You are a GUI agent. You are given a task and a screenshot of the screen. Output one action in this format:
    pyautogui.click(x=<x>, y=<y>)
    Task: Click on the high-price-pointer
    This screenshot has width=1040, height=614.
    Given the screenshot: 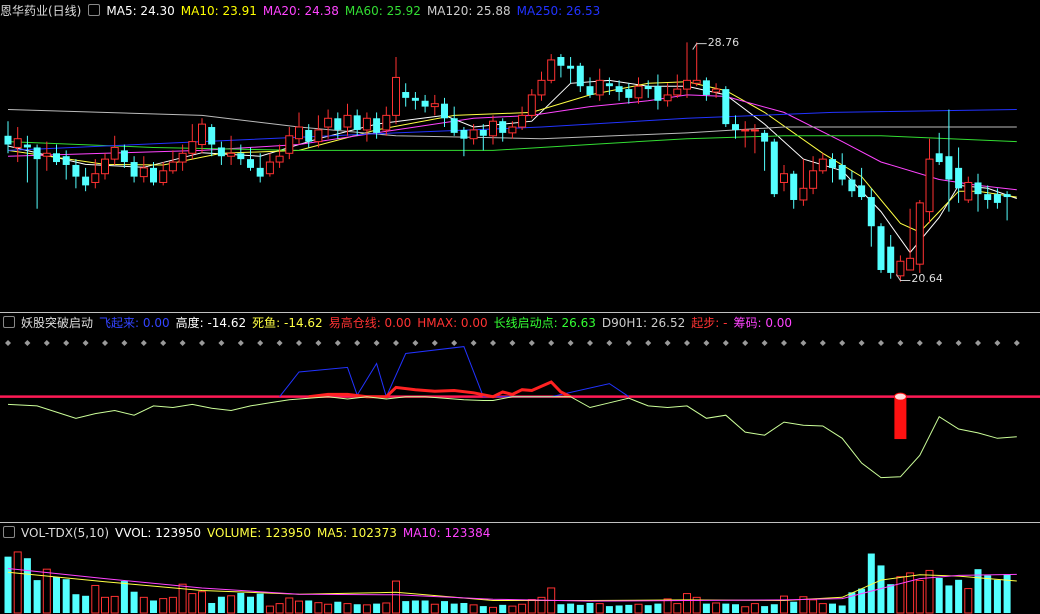 What is the action you would take?
    pyautogui.click(x=699, y=46)
    